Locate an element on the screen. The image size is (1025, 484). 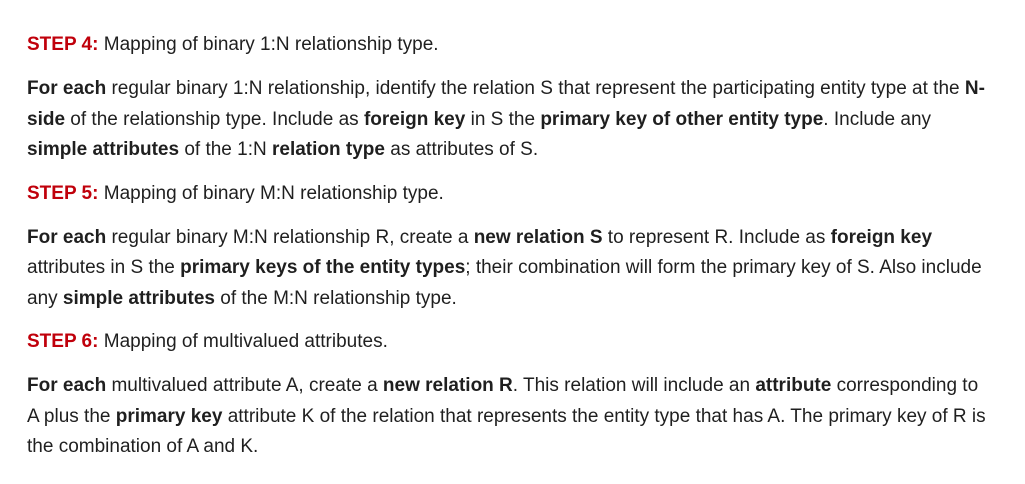
text-run: . Include any is located at coordinates (877, 119).